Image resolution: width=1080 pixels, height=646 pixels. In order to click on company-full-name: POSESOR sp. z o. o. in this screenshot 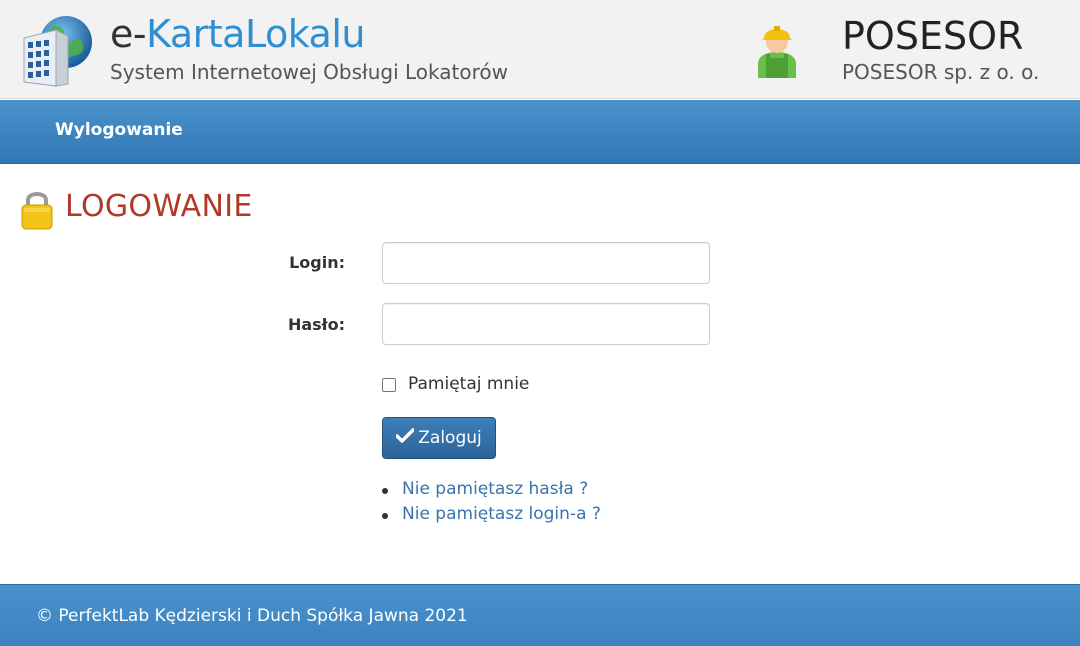, I will do `click(941, 72)`.